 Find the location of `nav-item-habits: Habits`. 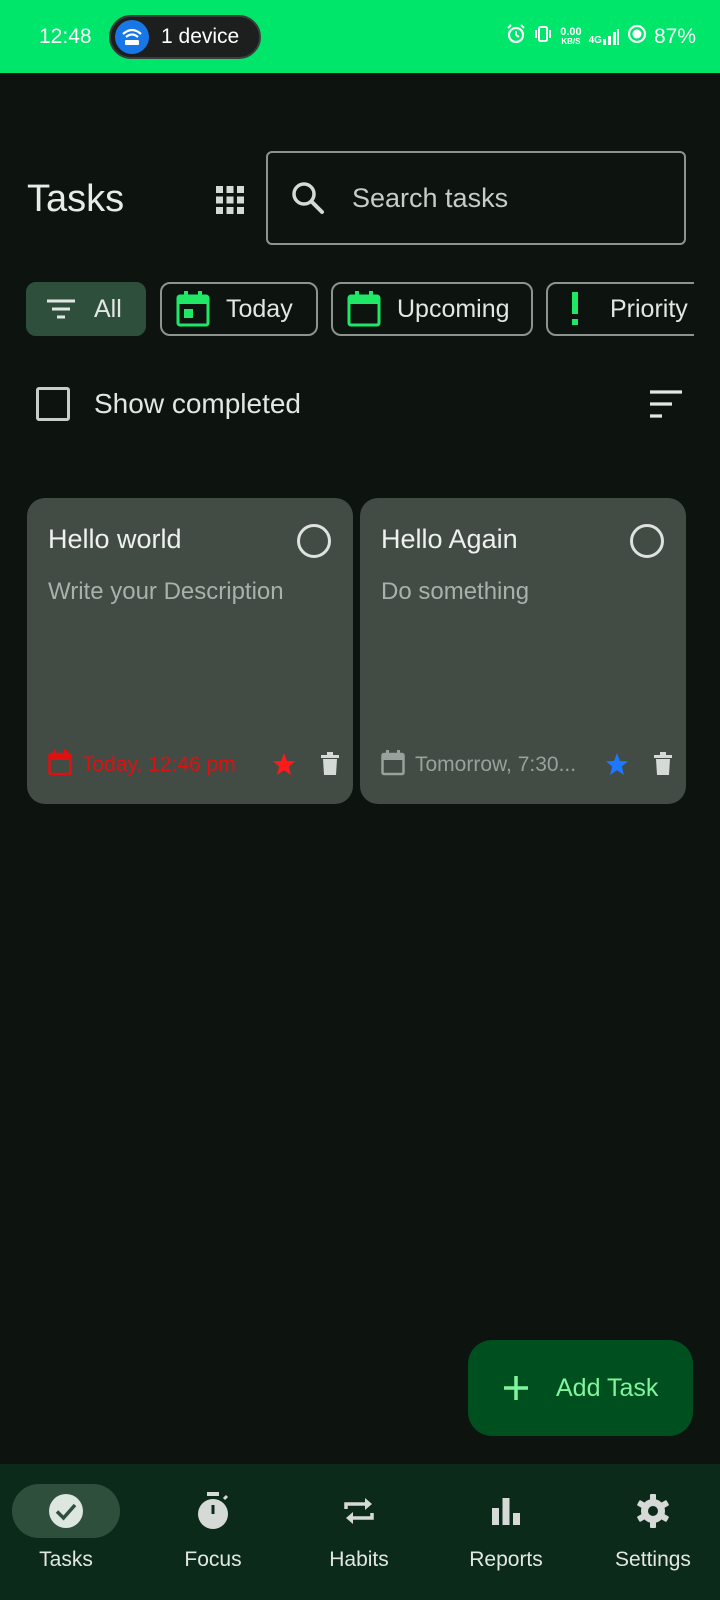

nav-item-habits: Habits is located at coordinates (359, 1534).